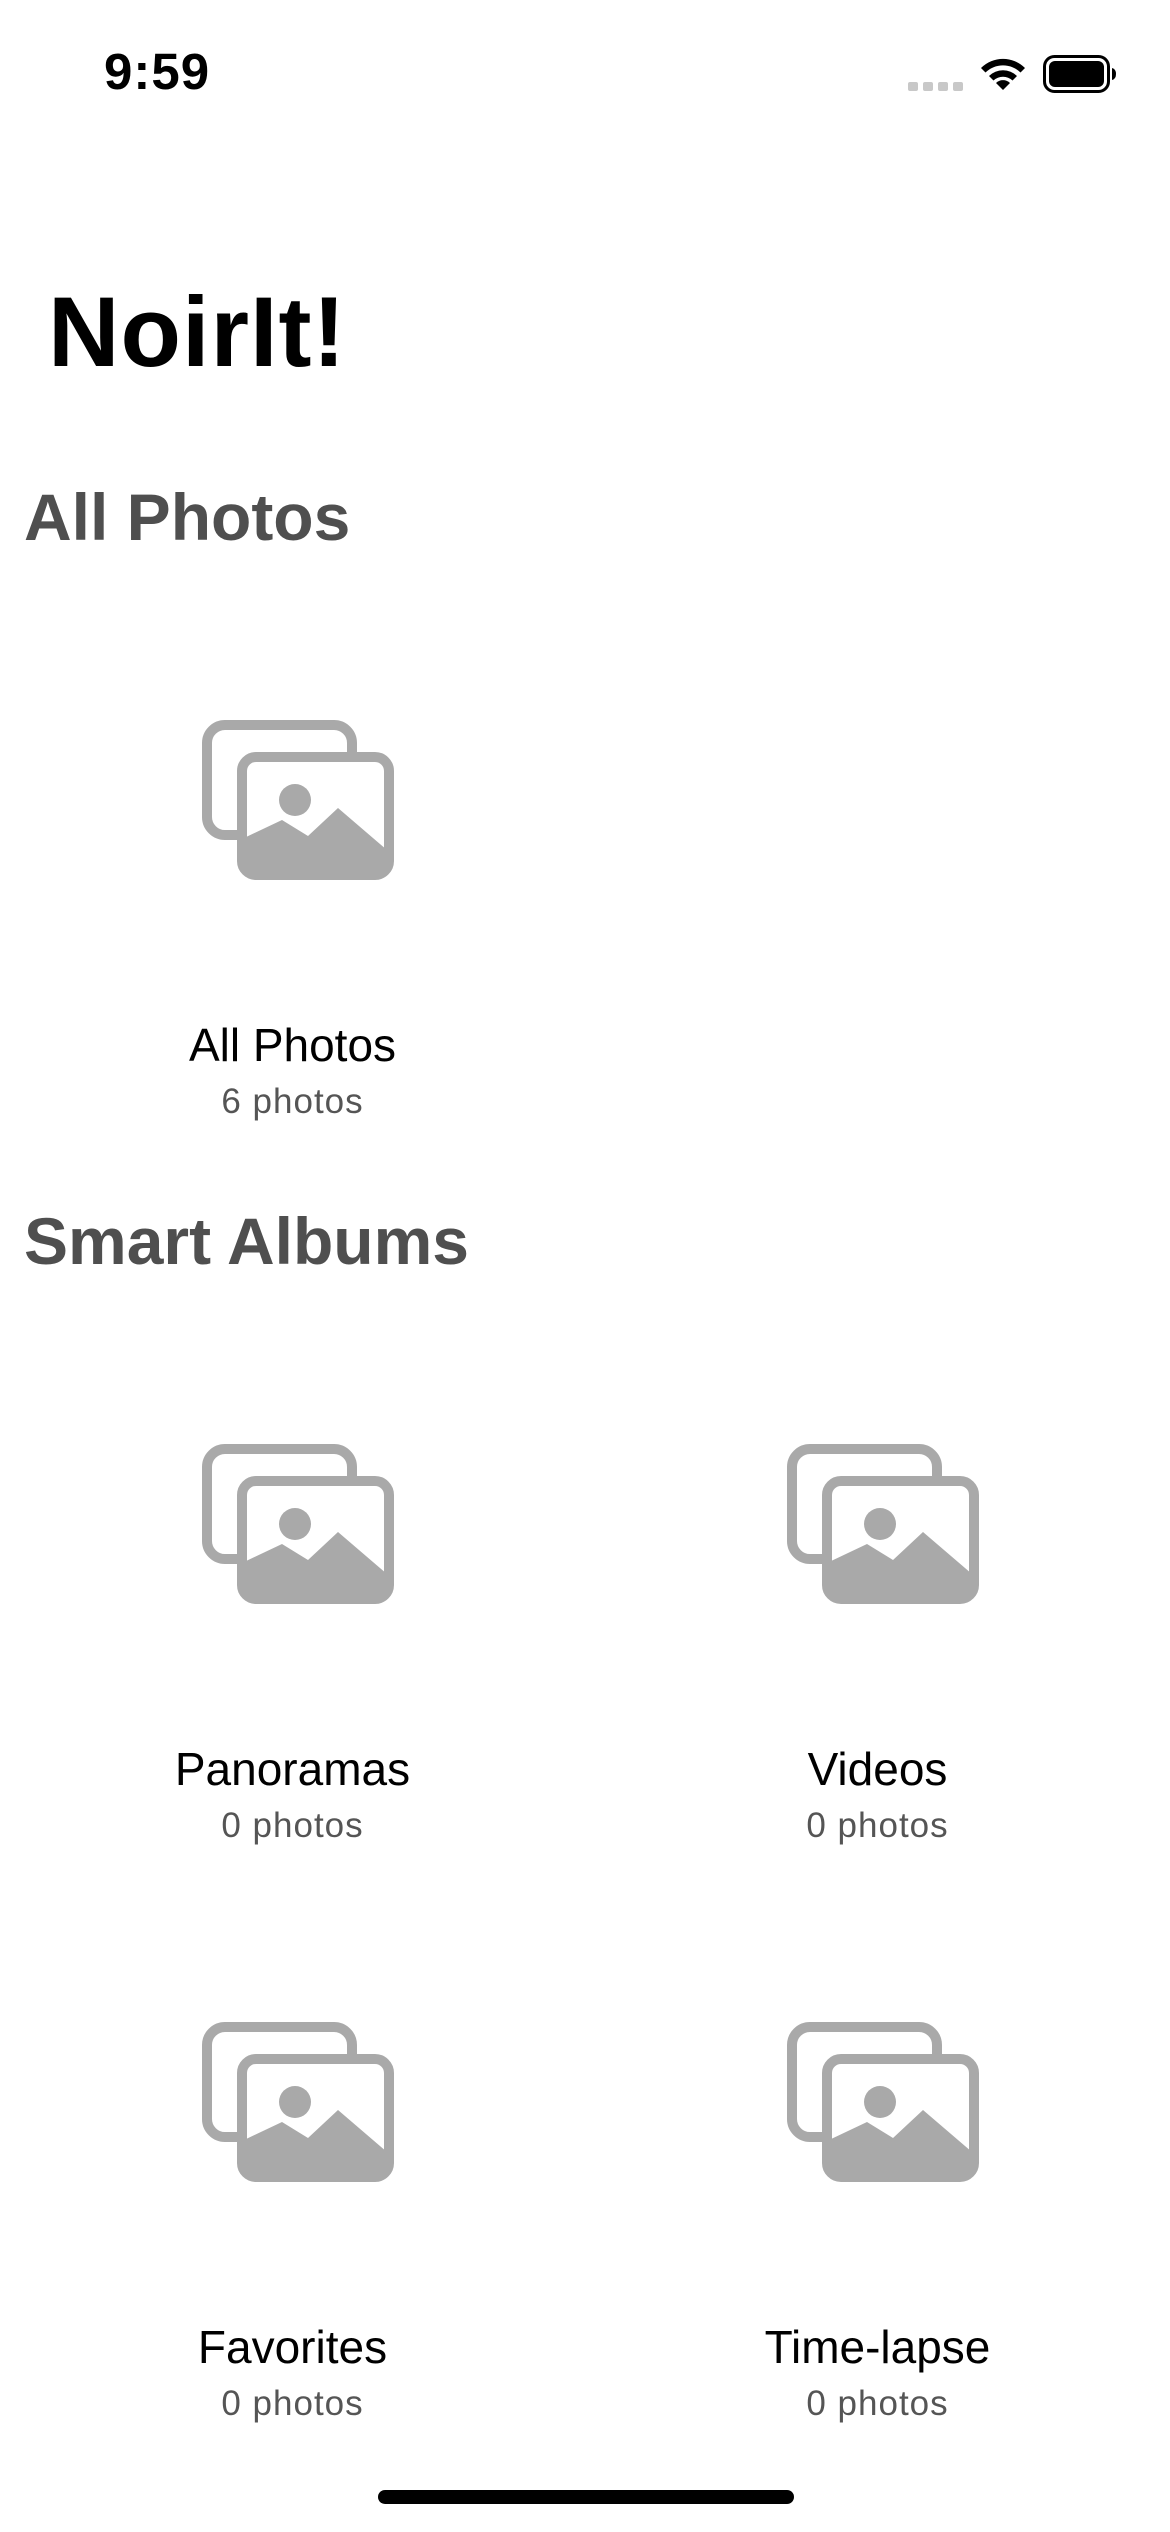 The width and height of the screenshot is (1170, 2532). Describe the element at coordinates (1079, 74) in the screenshot. I see `battery-icon` at that location.